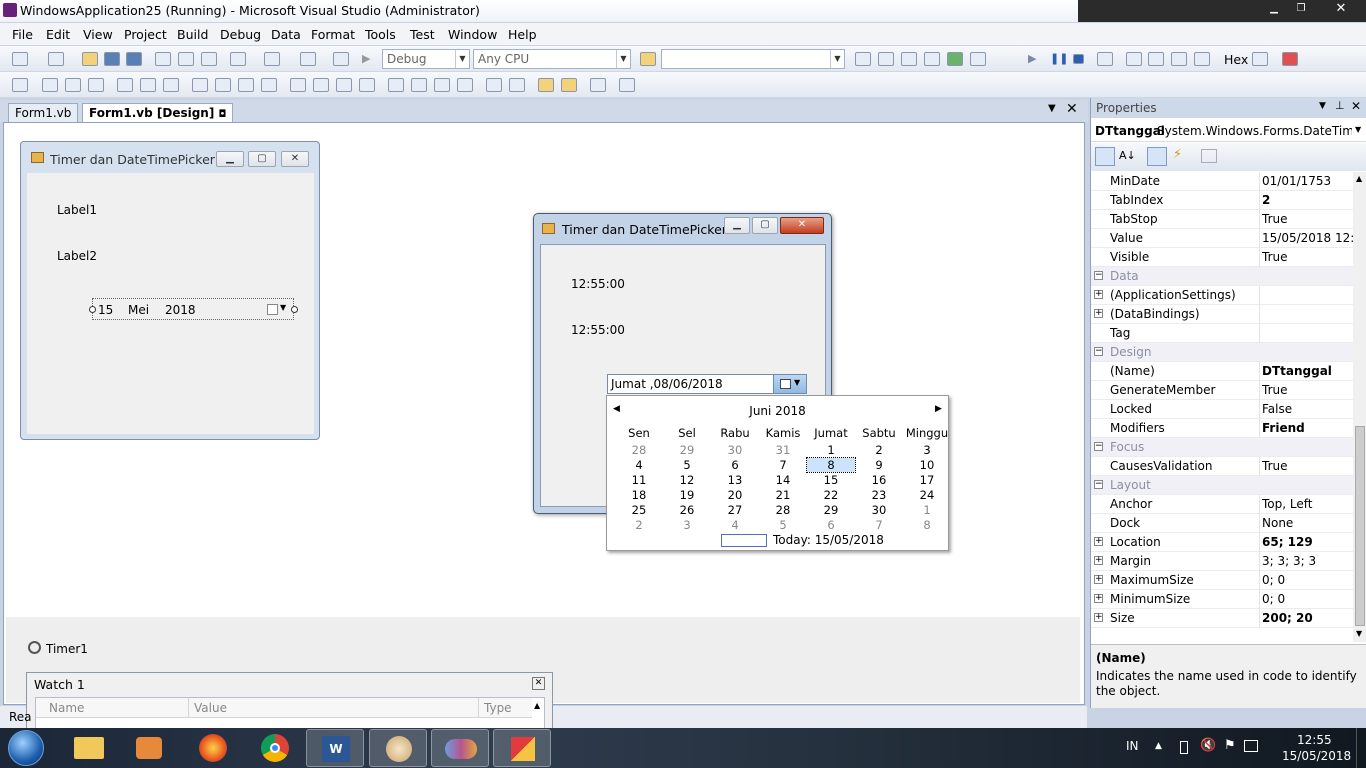 Image resolution: width=1366 pixels, height=768 pixels. I want to click on calendar-day: 26, so click(687, 510).